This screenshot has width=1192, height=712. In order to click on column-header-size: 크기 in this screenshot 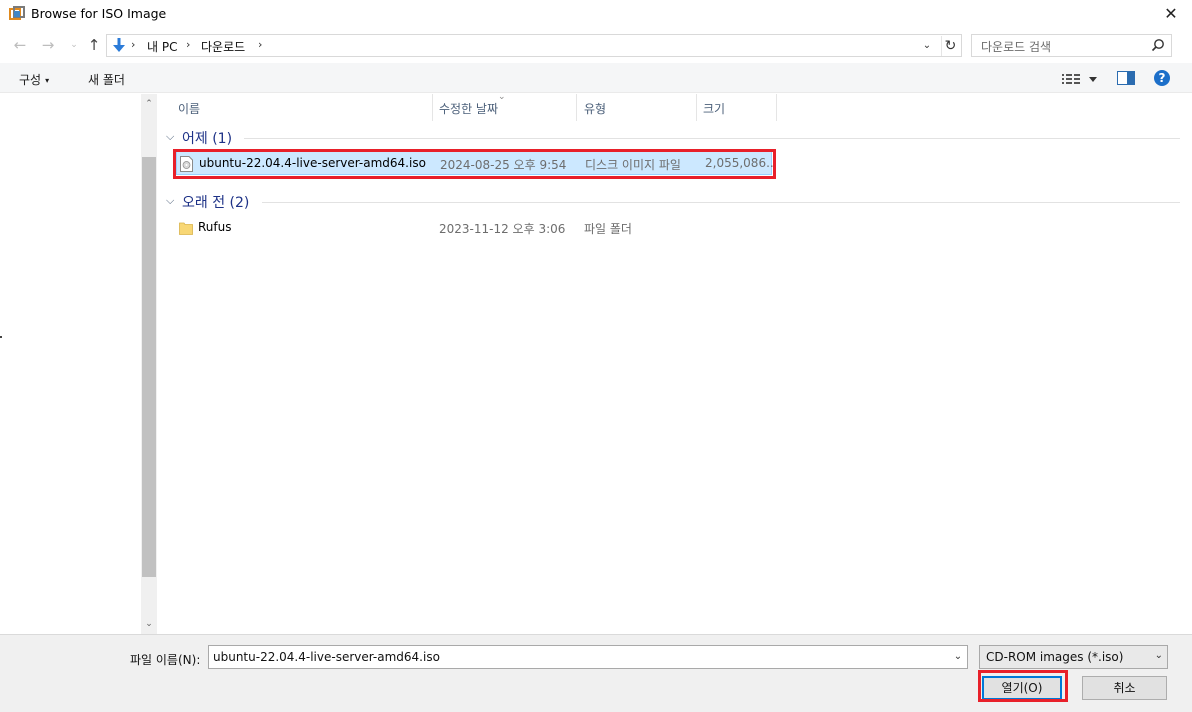, I will do `click(737, 107)`.